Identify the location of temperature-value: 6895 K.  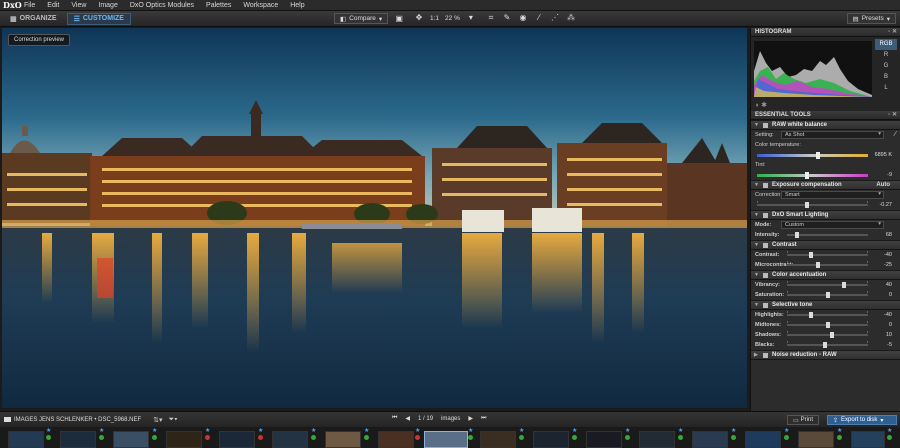
(881, 155).